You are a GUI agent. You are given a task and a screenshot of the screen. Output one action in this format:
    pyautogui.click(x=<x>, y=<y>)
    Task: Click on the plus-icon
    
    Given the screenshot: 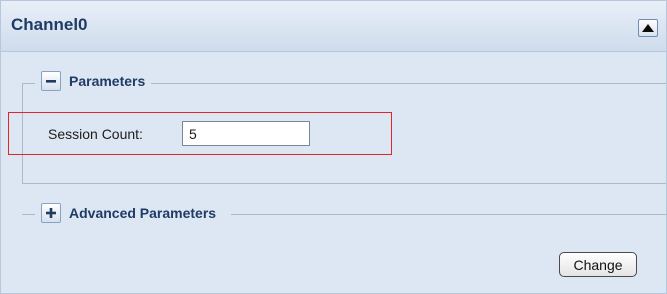 What is the action you would take?
    pyautogui.click(x=51, y=213)
    